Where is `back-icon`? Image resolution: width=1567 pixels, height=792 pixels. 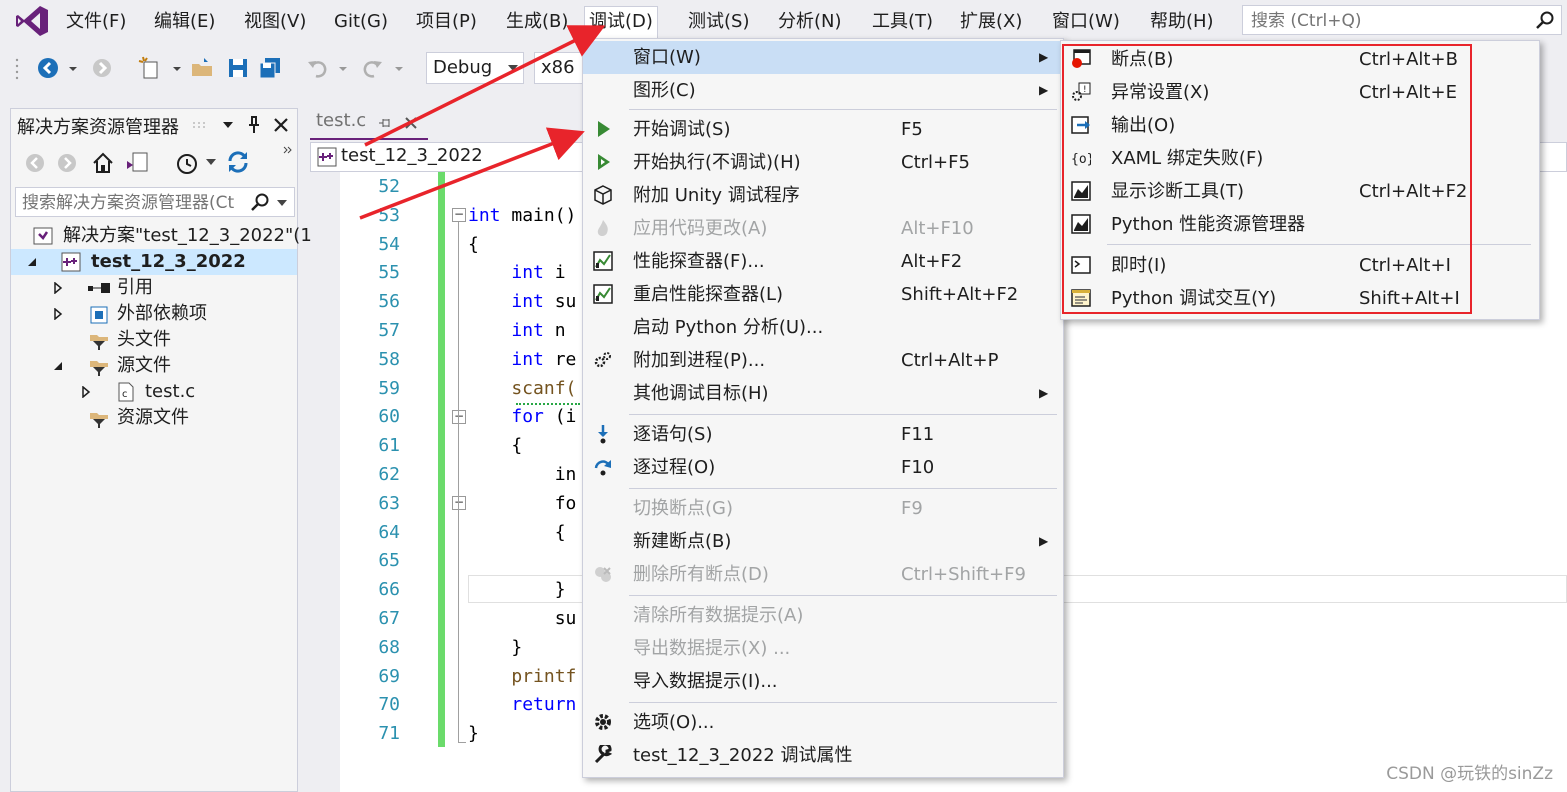 back-icon is located at coordinates (35, 163).